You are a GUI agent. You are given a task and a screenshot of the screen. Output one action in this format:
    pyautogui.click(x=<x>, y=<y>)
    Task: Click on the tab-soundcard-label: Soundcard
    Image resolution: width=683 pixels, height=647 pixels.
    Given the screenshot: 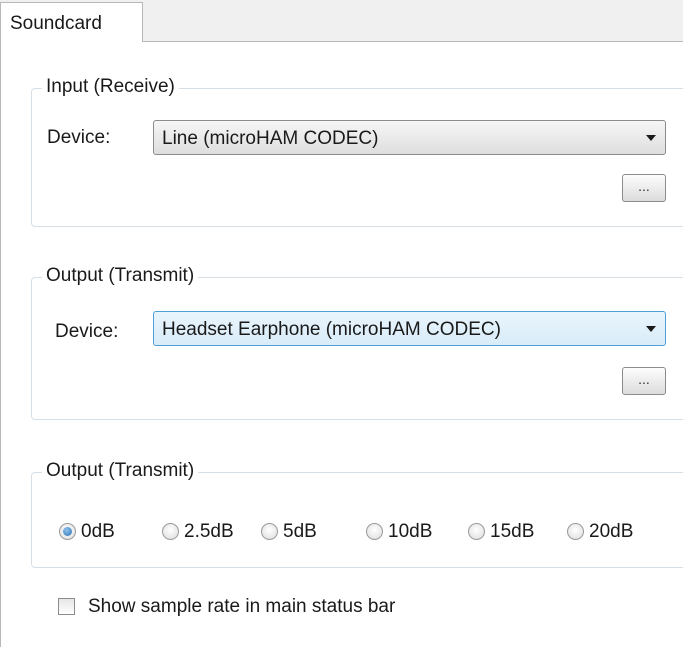 What is the action you would take?
    pyautogui.click(x=56, y=23)
    